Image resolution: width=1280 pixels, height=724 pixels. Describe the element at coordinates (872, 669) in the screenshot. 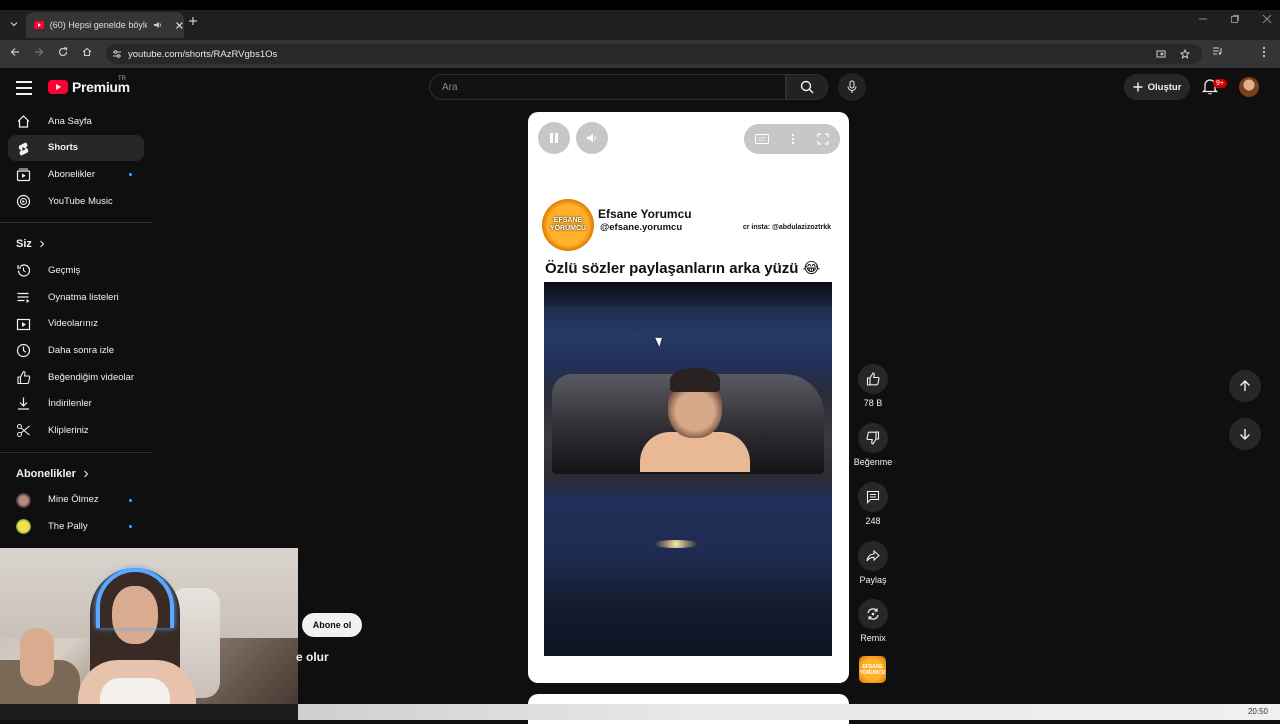

I see `channel-avatar-mini: EFSANE YORUMCU` at that location.